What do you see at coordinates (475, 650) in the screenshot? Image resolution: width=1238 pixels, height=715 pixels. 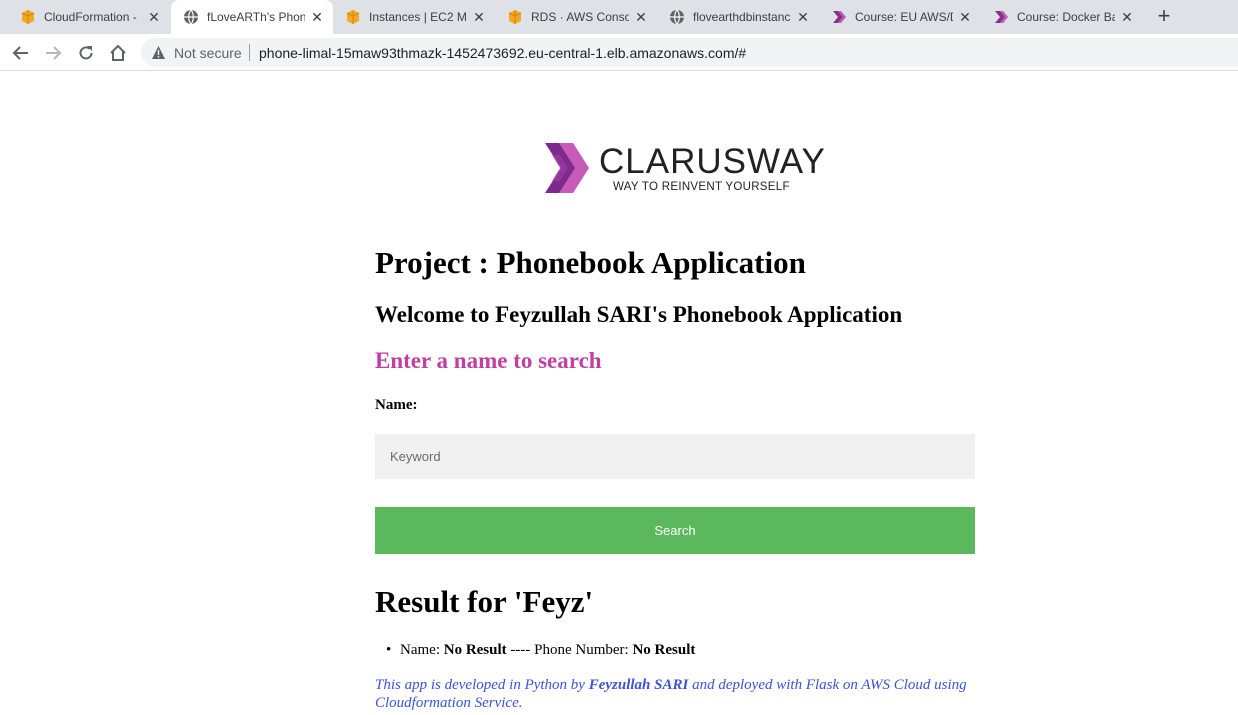 I see `result-name-value: No Result` at bounding box center [475, 650].